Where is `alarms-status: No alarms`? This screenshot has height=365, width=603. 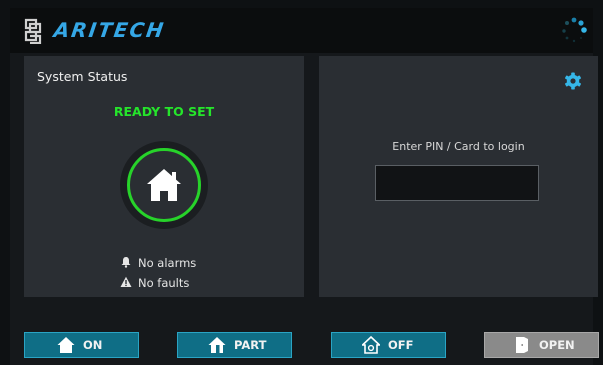
alarms-status: No alarms is located at coordinates (158, 263).